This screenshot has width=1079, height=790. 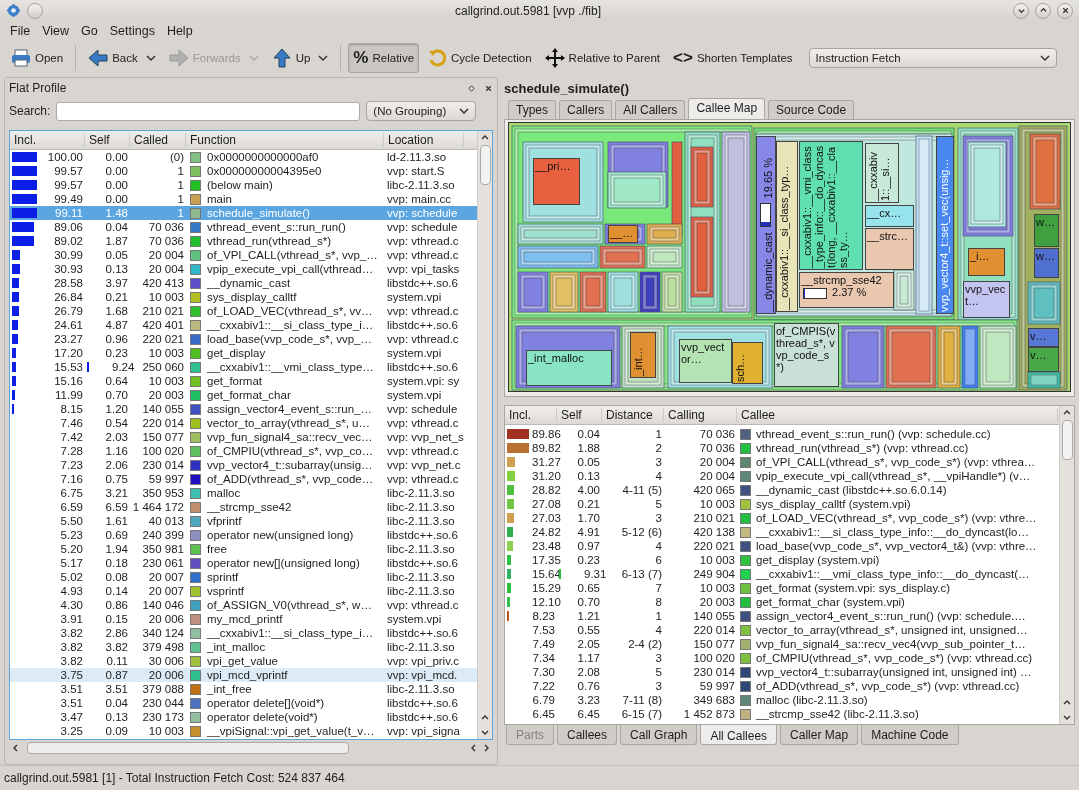 What do you see at coordinates (846, 290) in the screenshot?
I see `treemap-cell: __strcmp_sse42 2.37 %` at bounding box center [846, 290].